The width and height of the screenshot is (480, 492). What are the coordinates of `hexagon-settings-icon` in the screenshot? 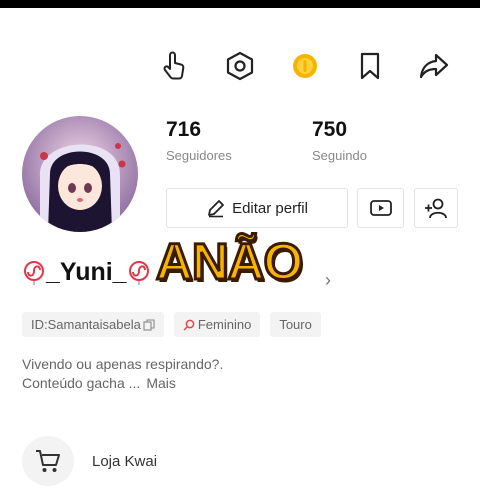 It's located at (240, 66).